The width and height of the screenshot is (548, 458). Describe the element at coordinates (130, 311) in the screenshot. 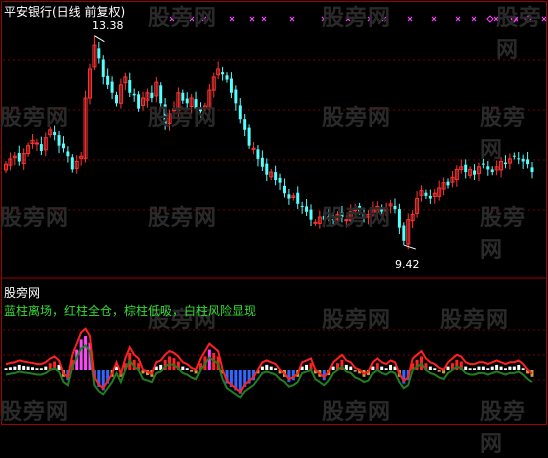

I see `indicator-legend: 蓝柱离场，红柱全仓，棕柱低吸，白柱风险显现` at that location.